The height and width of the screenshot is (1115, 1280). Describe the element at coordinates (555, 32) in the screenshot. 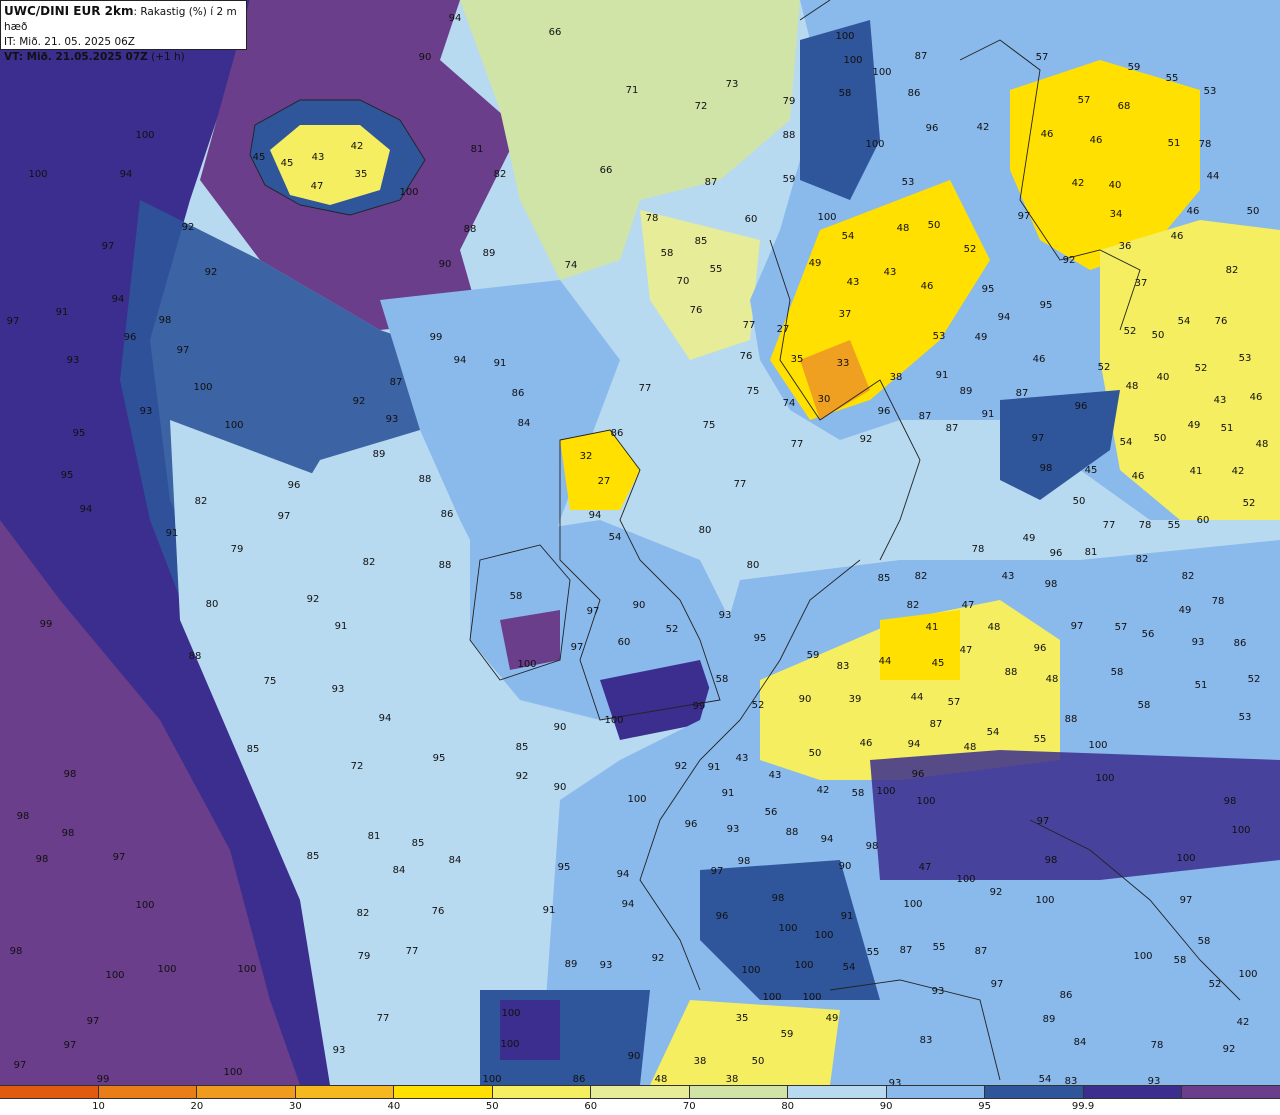

I see `map-value-label: 66` at that location.